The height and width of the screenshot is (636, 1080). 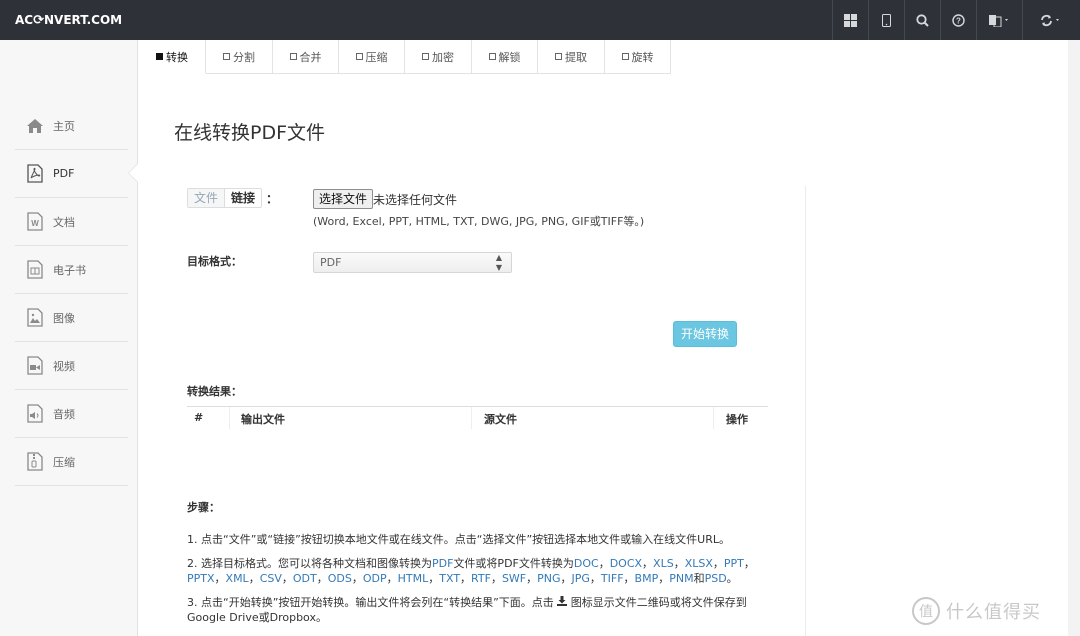 I want to click on format-link: HTML, so click(x=413, y=578).